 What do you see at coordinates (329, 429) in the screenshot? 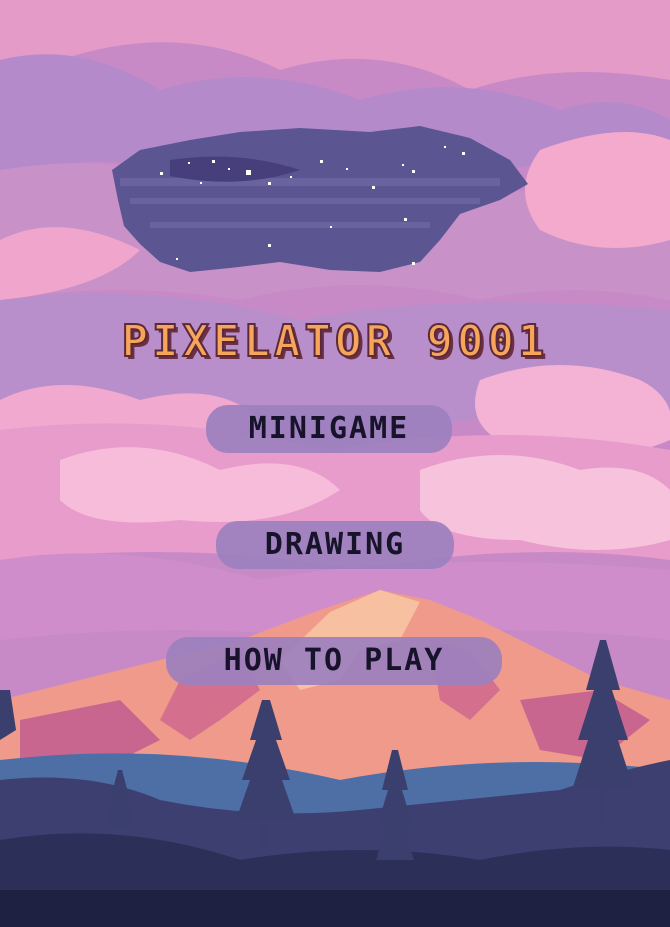
I see `minigame-button: MINIGAME` at bounding box center [329, 429].